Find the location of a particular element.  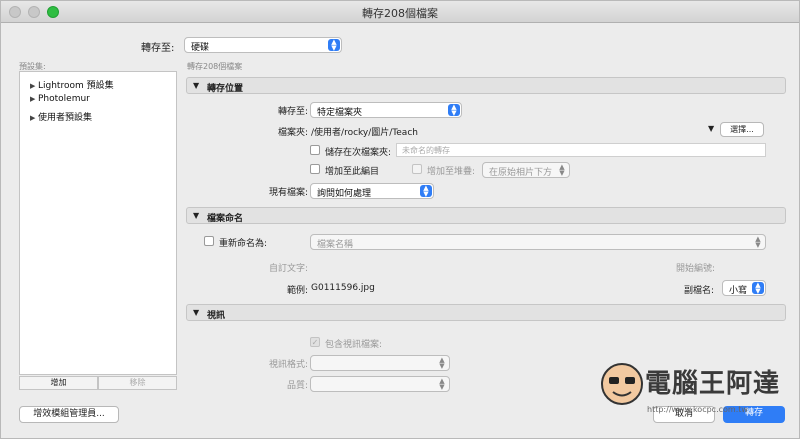

destination-label: 轉存至: is located at coordinates (158, 48).